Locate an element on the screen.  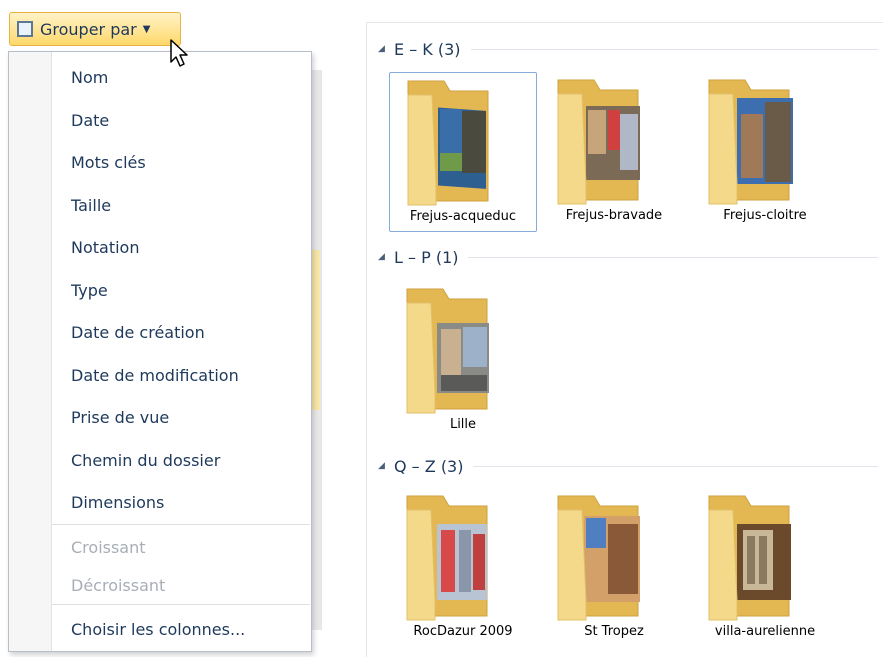
menu-item-mots-cles: Mots clés is located at coordinates (181, 162).